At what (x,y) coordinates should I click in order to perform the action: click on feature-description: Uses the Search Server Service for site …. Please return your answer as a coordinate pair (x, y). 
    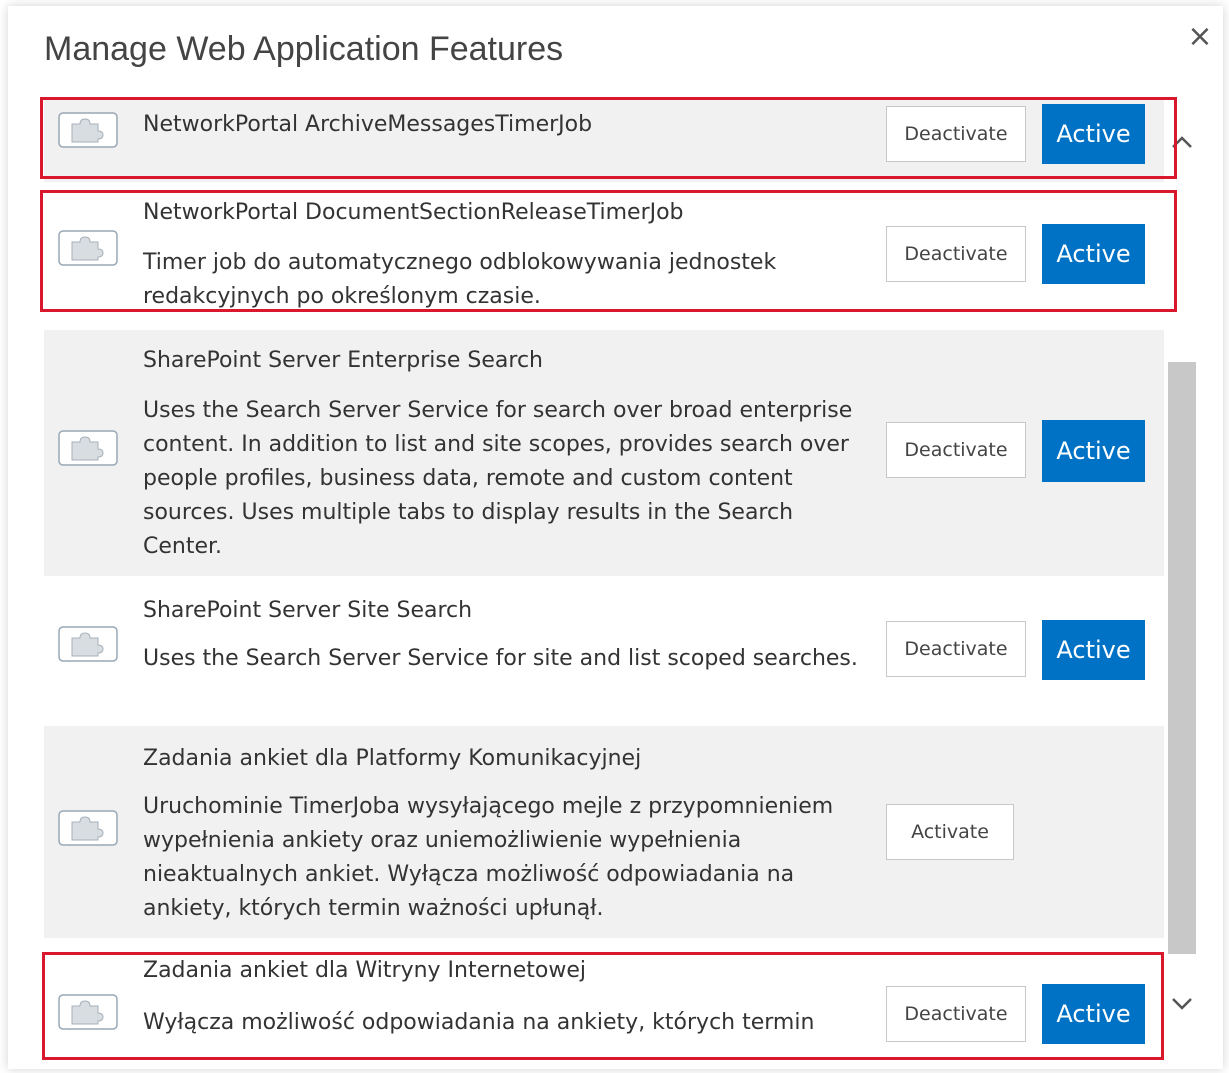
    Looking at the image, I should click on (500, 658).